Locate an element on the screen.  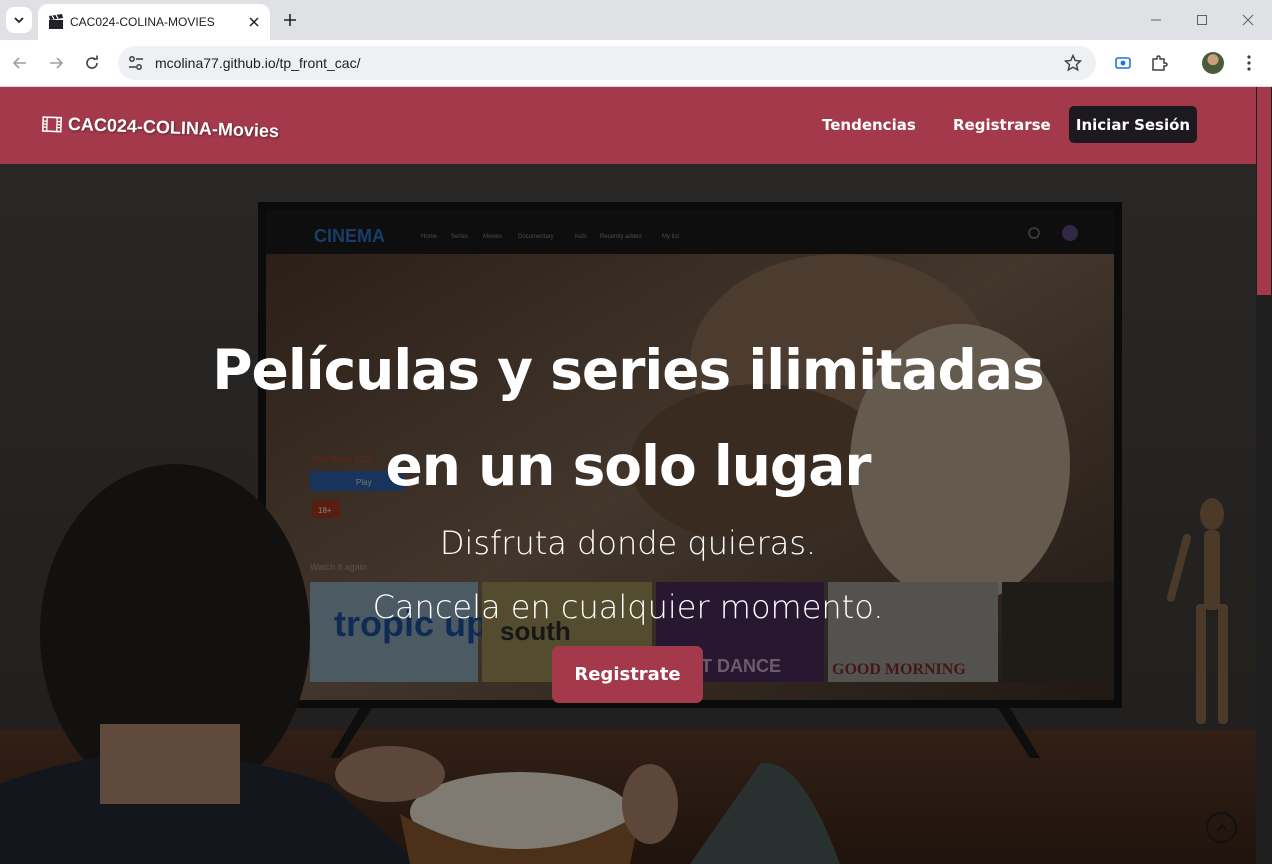
browser-menu-button is located at coordinates (1249, 63).